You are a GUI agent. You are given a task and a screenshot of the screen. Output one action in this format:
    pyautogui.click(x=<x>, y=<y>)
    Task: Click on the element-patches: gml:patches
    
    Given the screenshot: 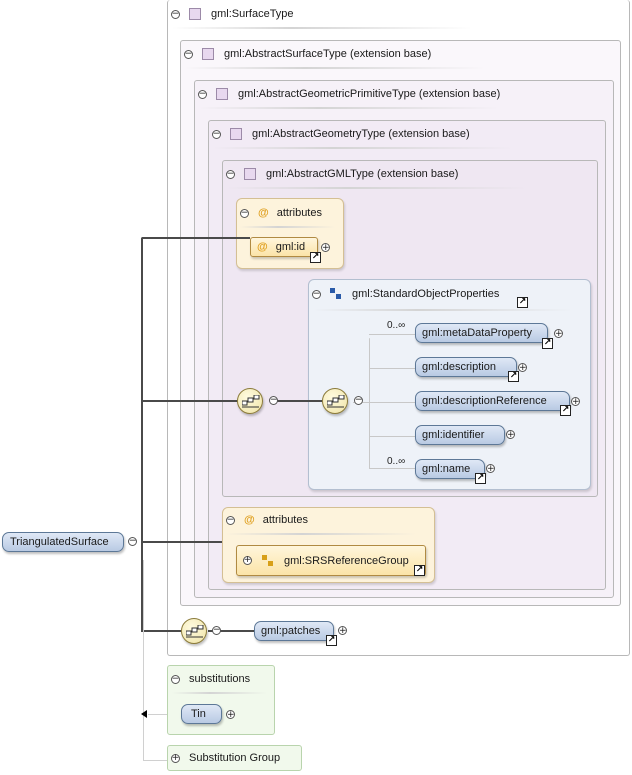 What is the action you would take?
    pyautogui.click(x=294, y=631)
    